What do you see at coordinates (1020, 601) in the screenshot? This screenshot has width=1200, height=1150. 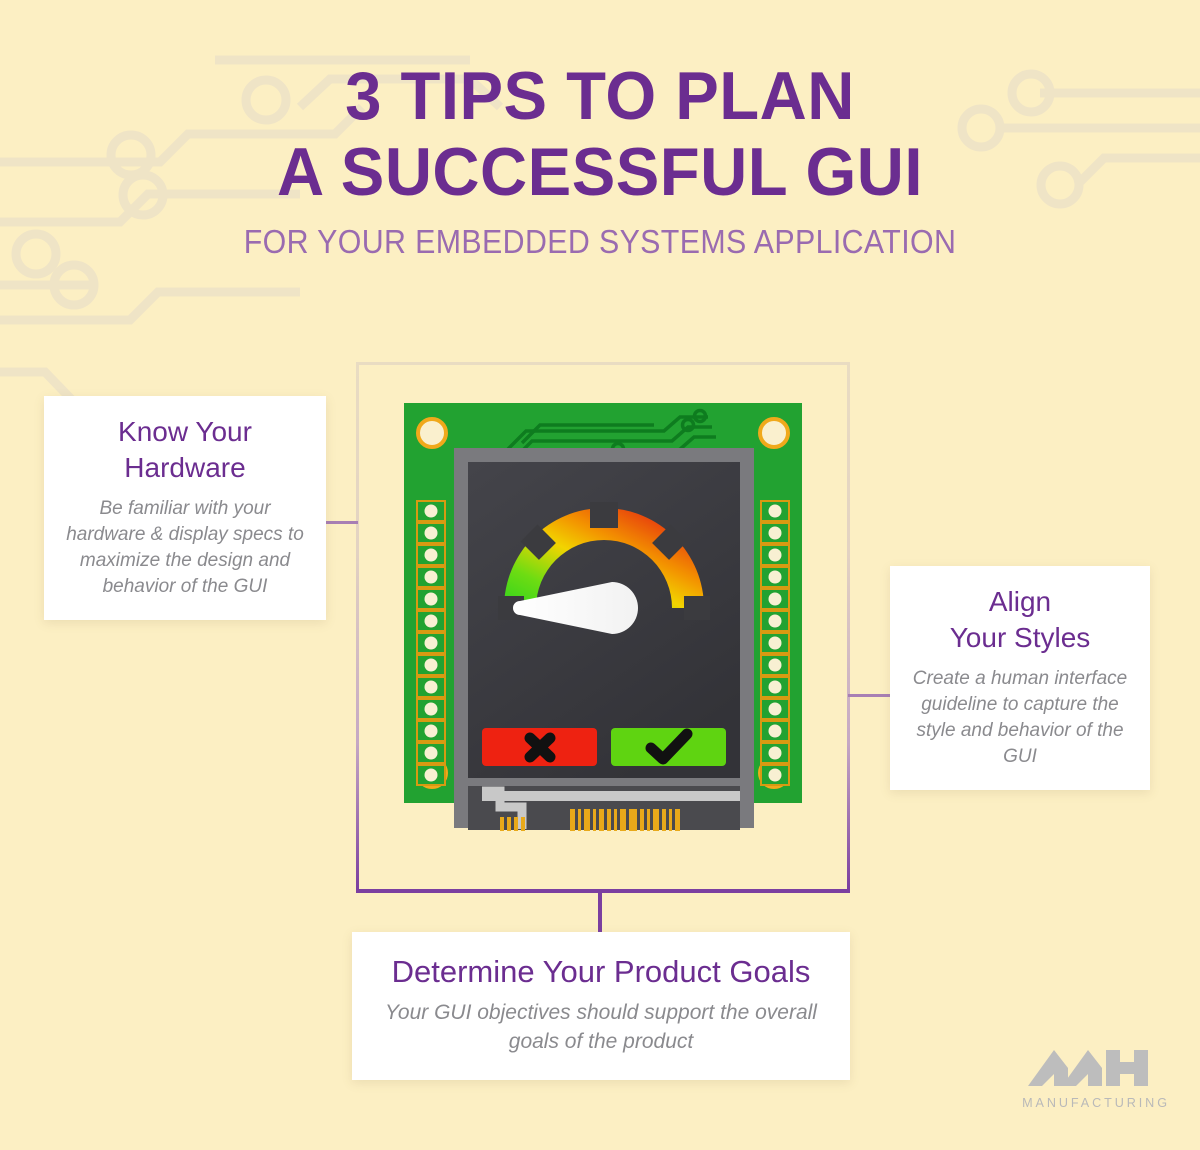 I see `callout-title-line-1: Align` at bounding box center [1020, 601].